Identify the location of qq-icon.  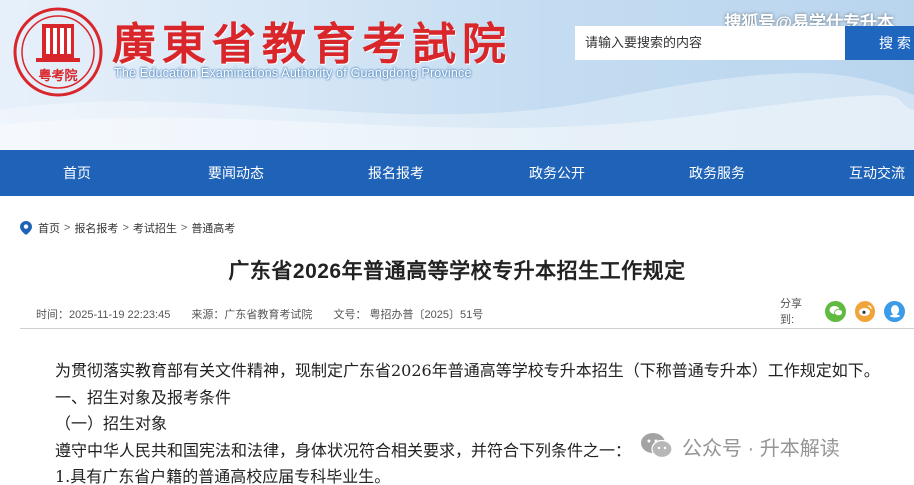
(894, 311).